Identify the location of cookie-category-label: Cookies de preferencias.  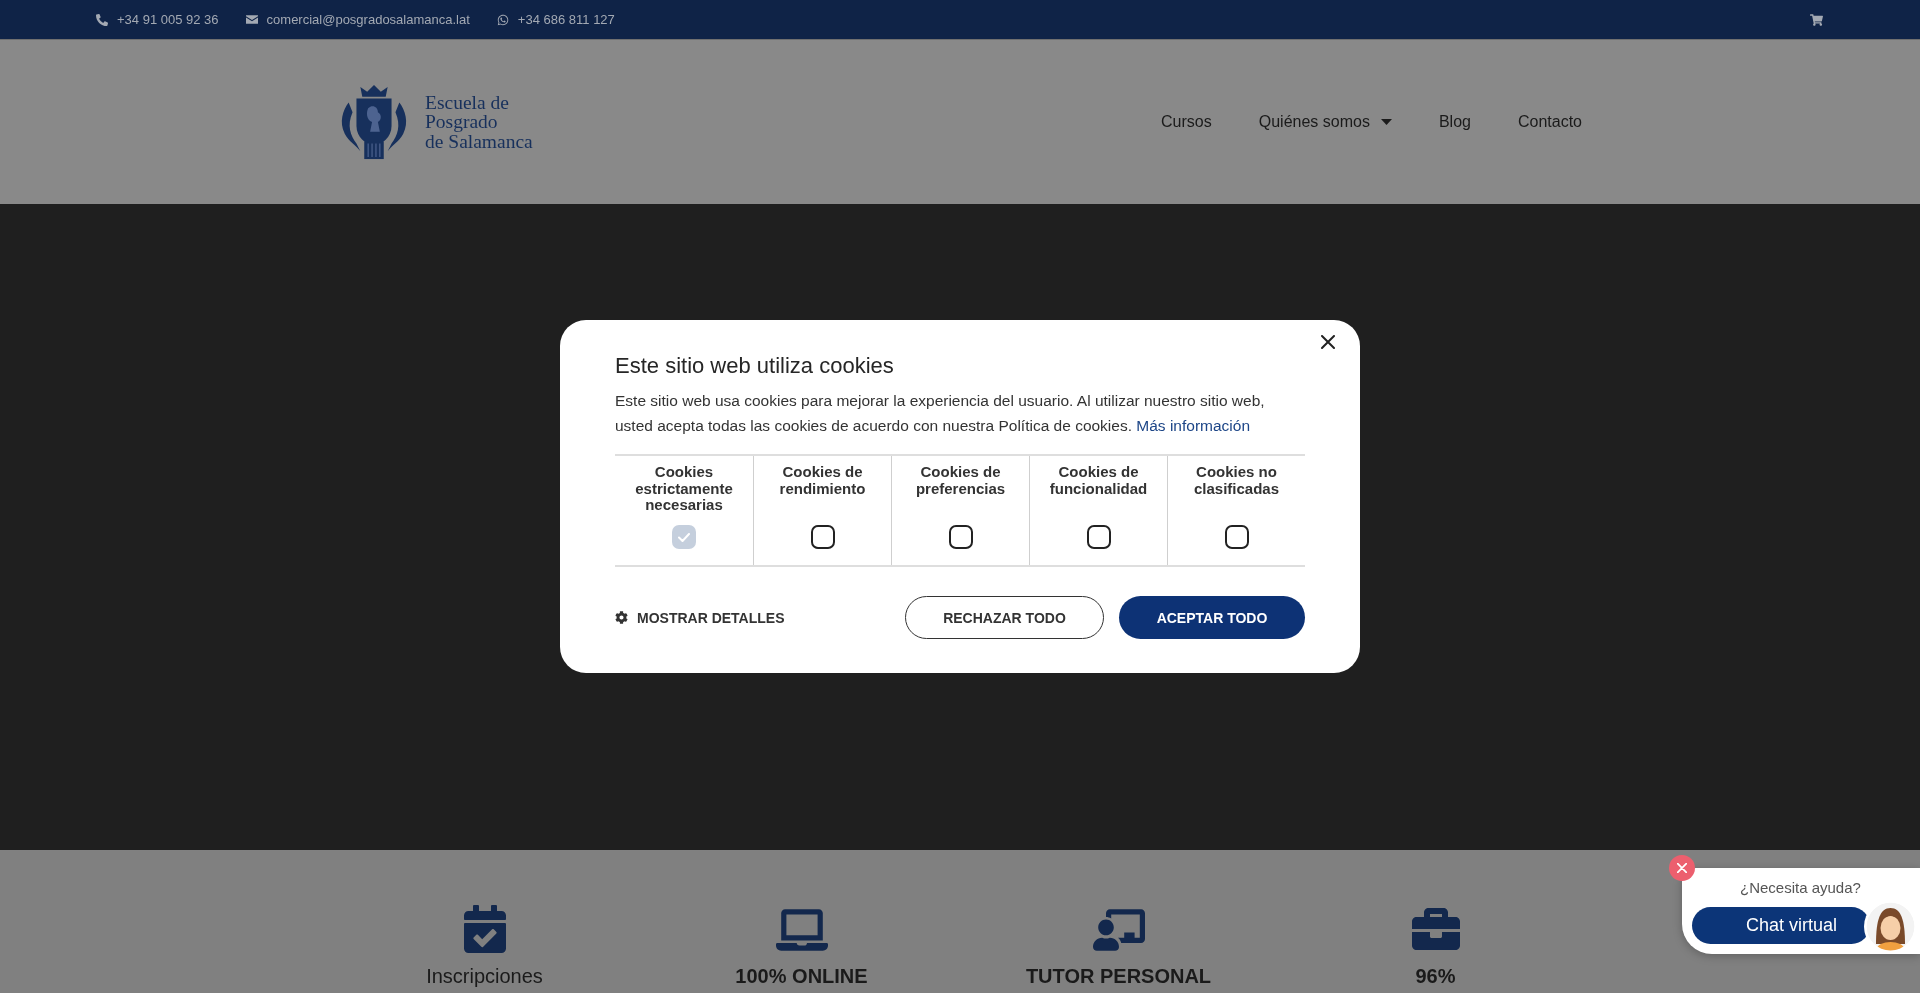
(960, 480).